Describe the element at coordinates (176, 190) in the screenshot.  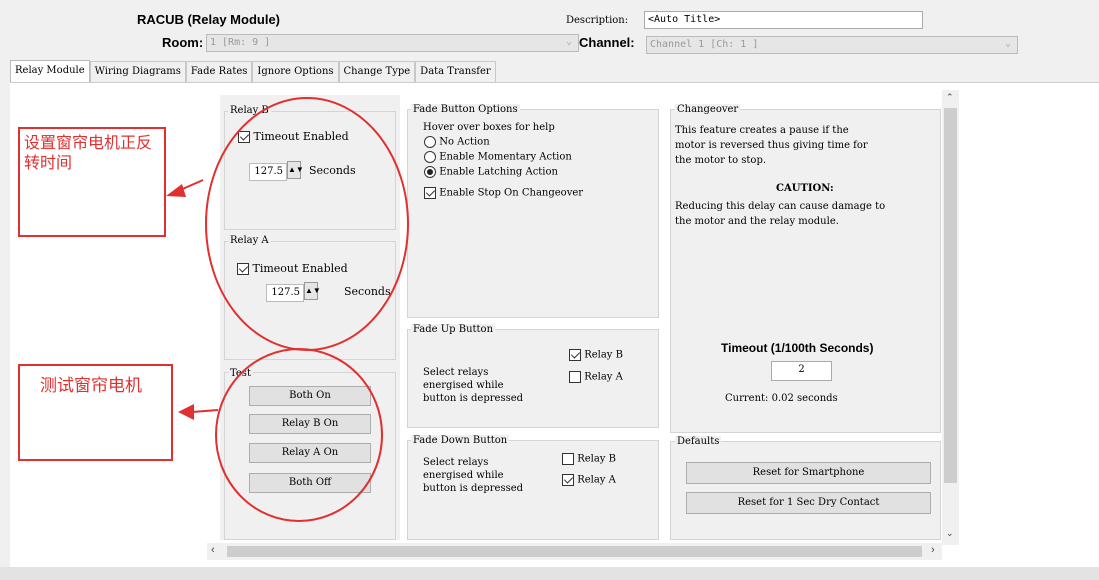
I see `relay-arrow-head` at that location.